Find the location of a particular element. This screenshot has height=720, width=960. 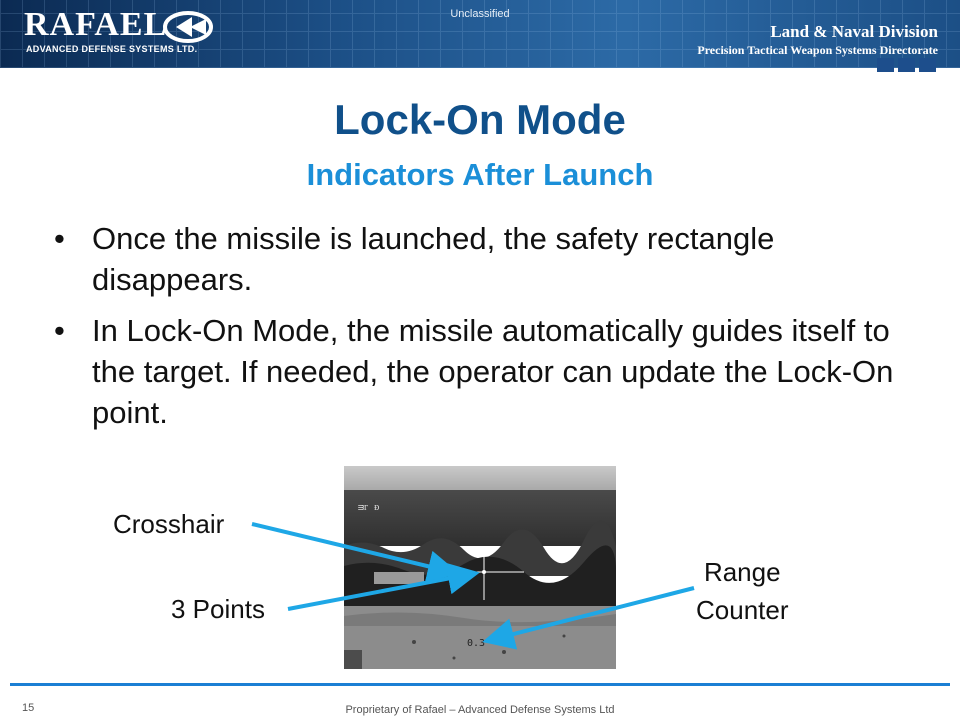

callout-arrows is located at coordinates (473, 586).